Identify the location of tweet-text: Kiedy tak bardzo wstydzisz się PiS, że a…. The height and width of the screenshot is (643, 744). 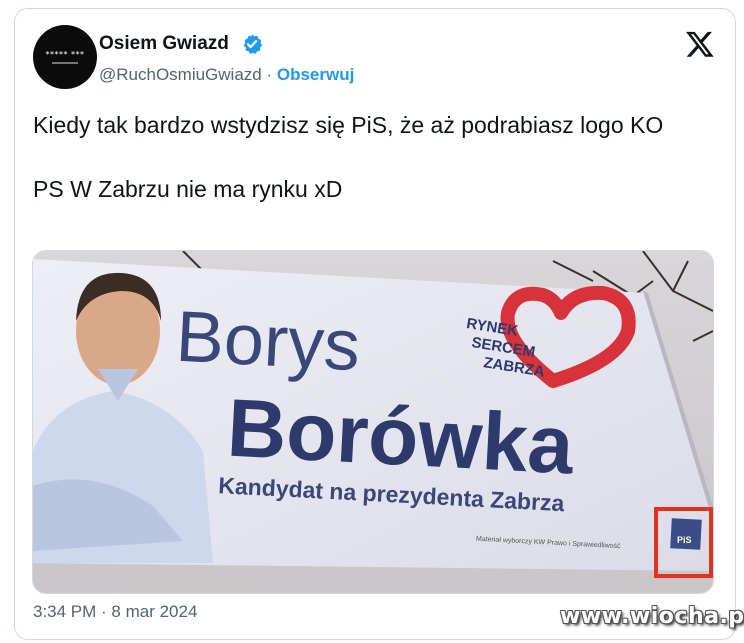
(378, 157).